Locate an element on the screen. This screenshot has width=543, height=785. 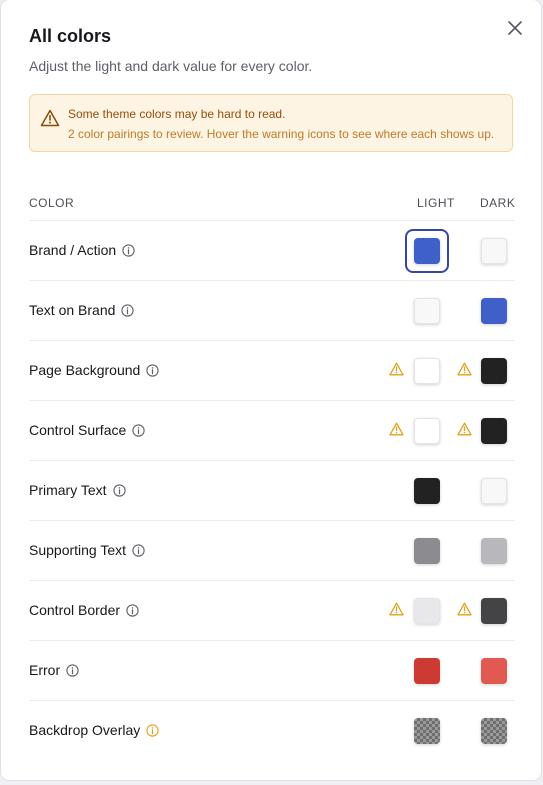
color-name: Brand / Action is located at coordinates (73, 250).